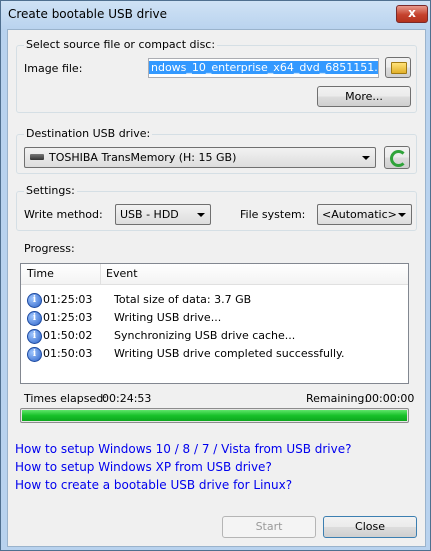 The height and width of the screenshot is (551, 431). What do you see at coordinates (37, 157) in the screenshot?
I see `usb-drive-icon` at bounding box center [37, 157].